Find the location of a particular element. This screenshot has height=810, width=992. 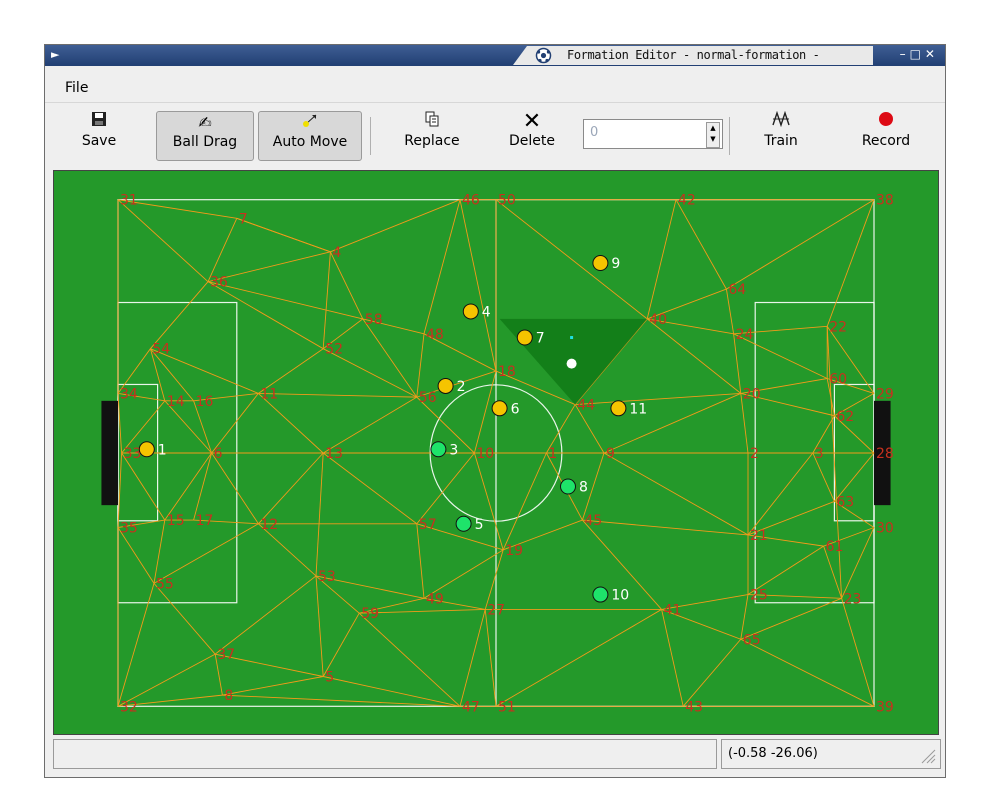

vertex-label: 42 is located at coordinates (687, 201).